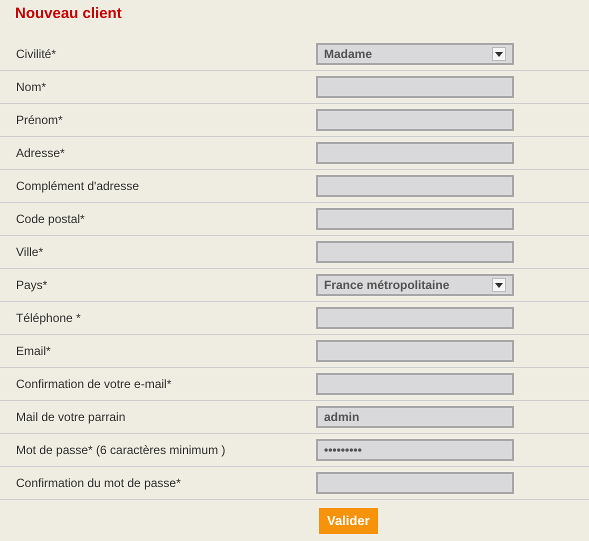 The image size is (589, 541). Describe the element at coordinates (98, 483) in the screenshot. I see `field-label: Confirmation du mot de passe*` at that location.